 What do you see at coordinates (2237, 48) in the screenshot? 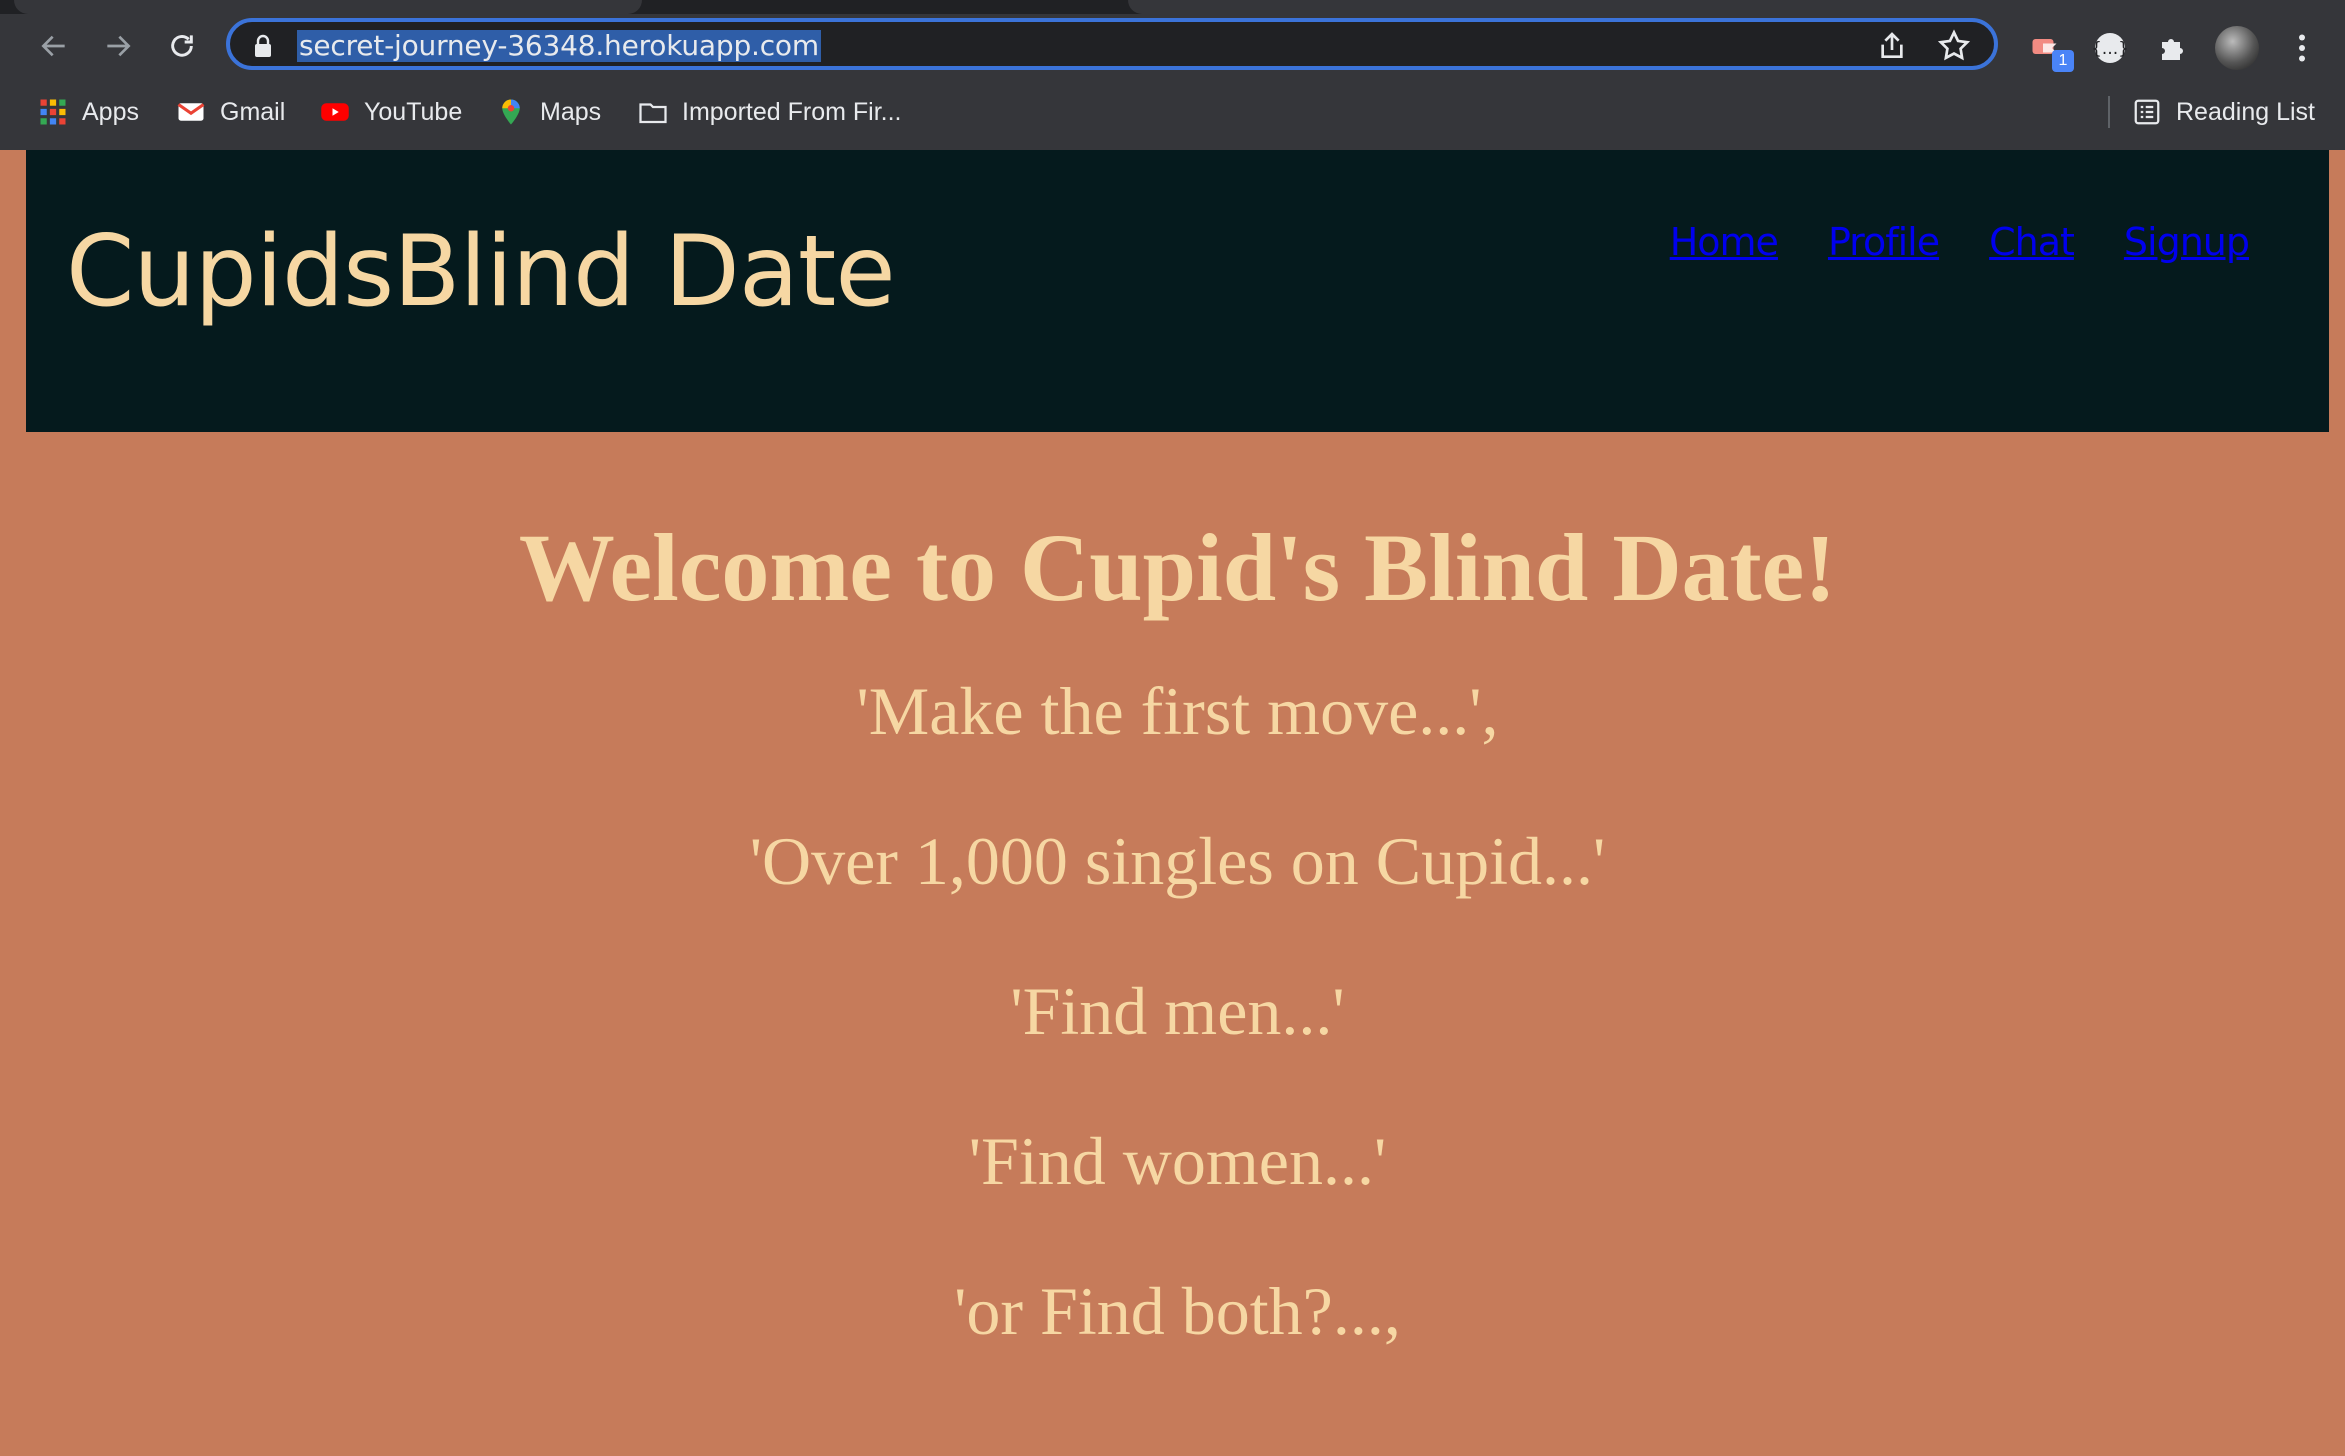
I see `profile-avatar` at bounding box center [2237, 48].